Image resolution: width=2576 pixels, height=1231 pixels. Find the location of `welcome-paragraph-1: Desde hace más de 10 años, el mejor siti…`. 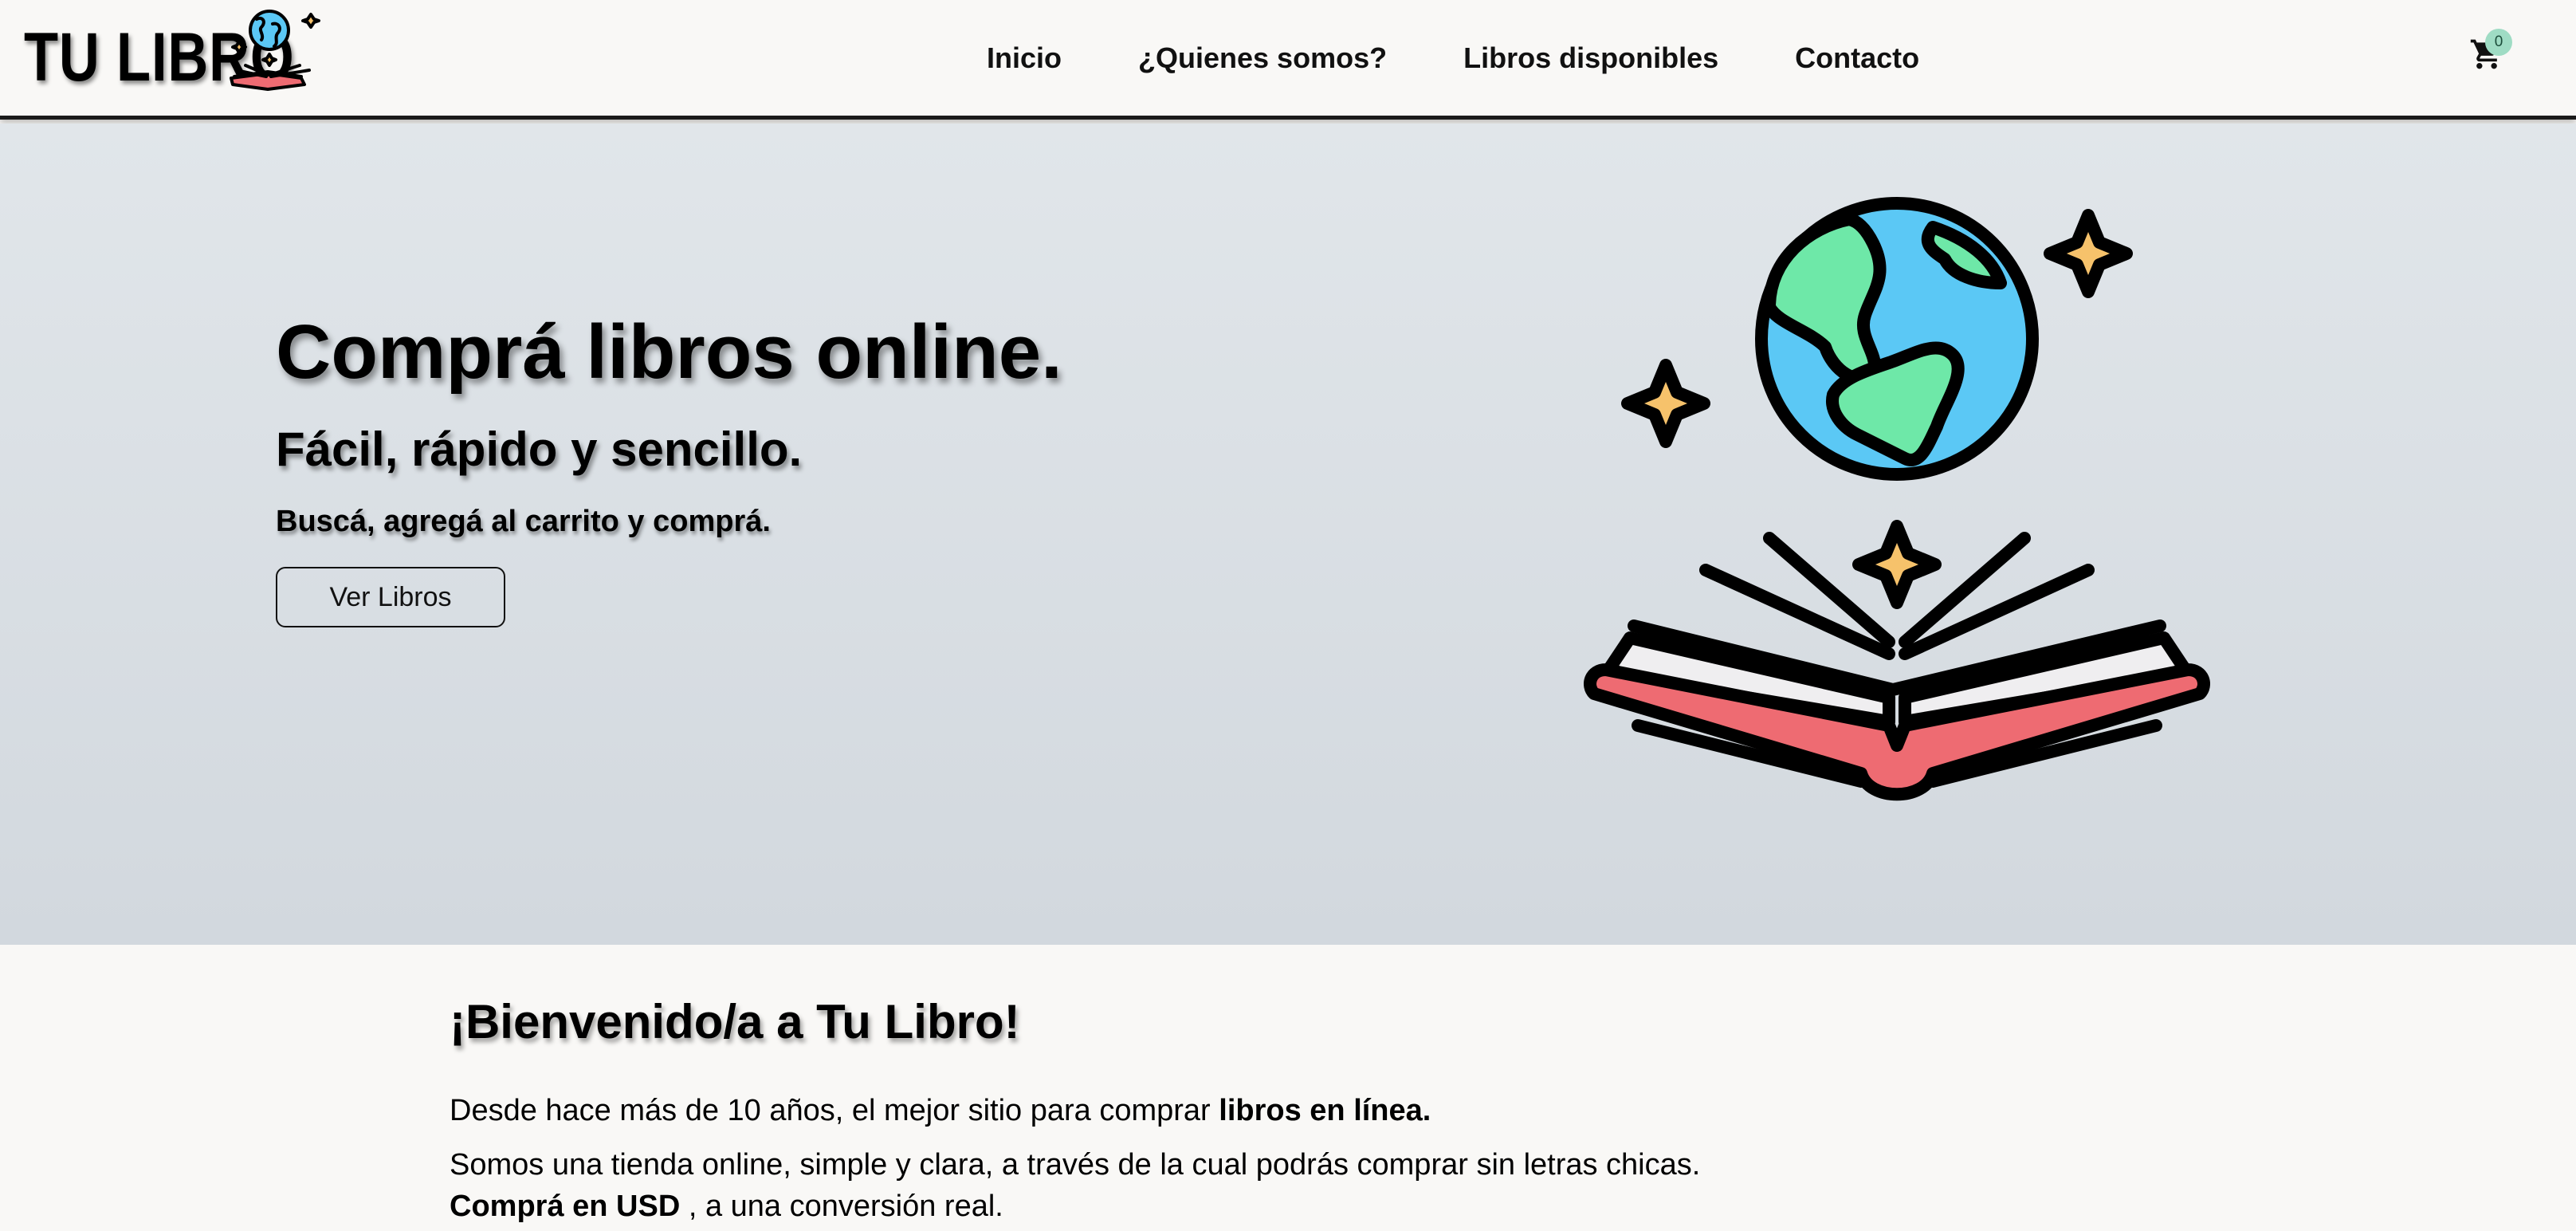

welcome-paragraph-1: Desde hace más de 10 años, el mejor siti… is located at coordinates (940, 1110).